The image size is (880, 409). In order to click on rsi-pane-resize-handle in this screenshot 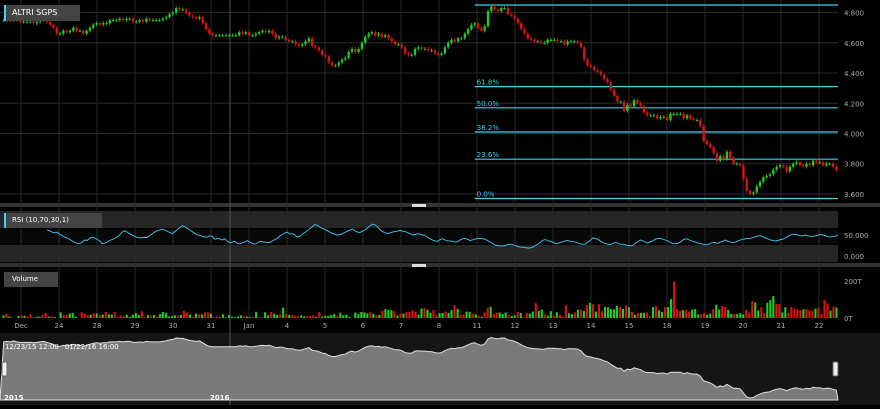, I will do `click(419, 265)`.